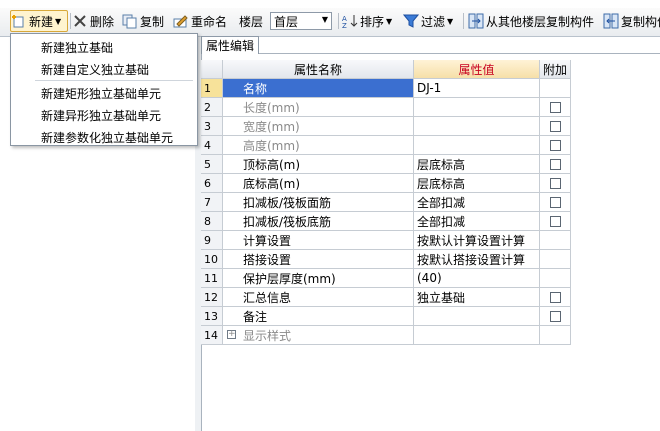  What do you see at coordinates (255, 88) in the screenshot?
I see `property-name-text: 名称` at bounding box center [255, 88].